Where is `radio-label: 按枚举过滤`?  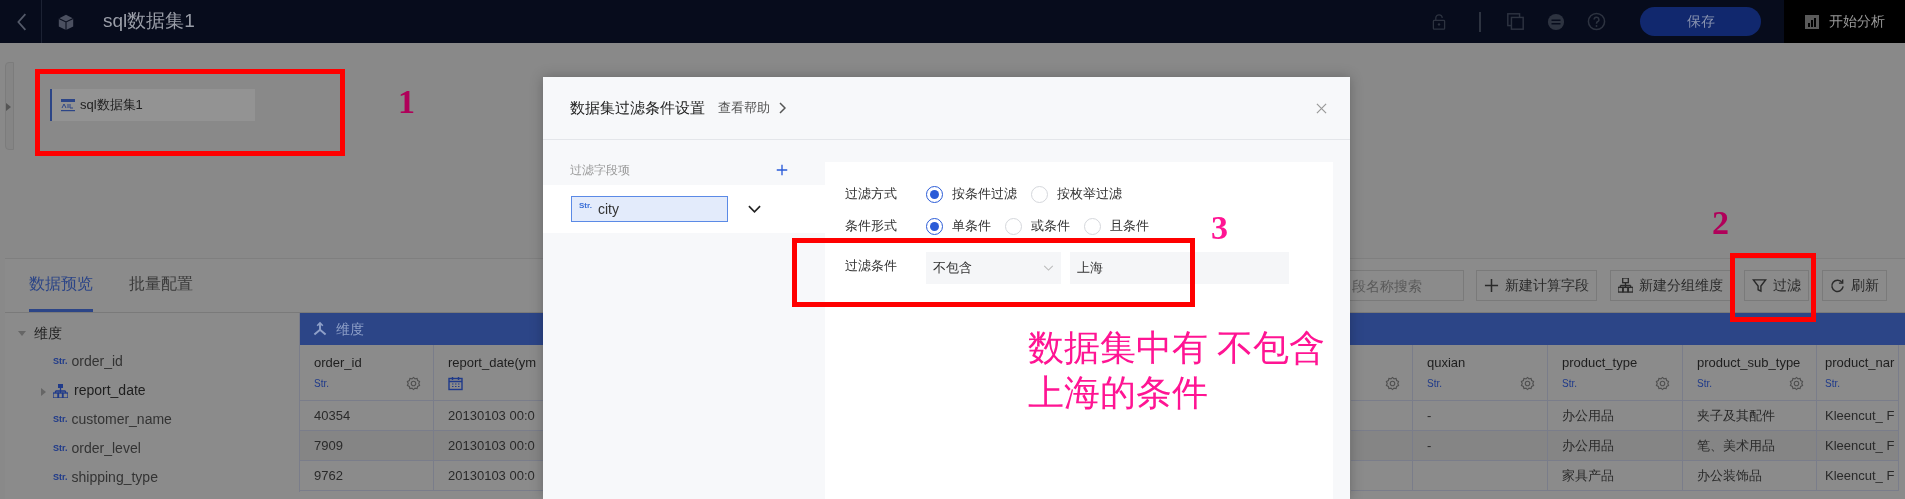
radio-label: 按枚举过滤 is located at coordinates (1089, 194).